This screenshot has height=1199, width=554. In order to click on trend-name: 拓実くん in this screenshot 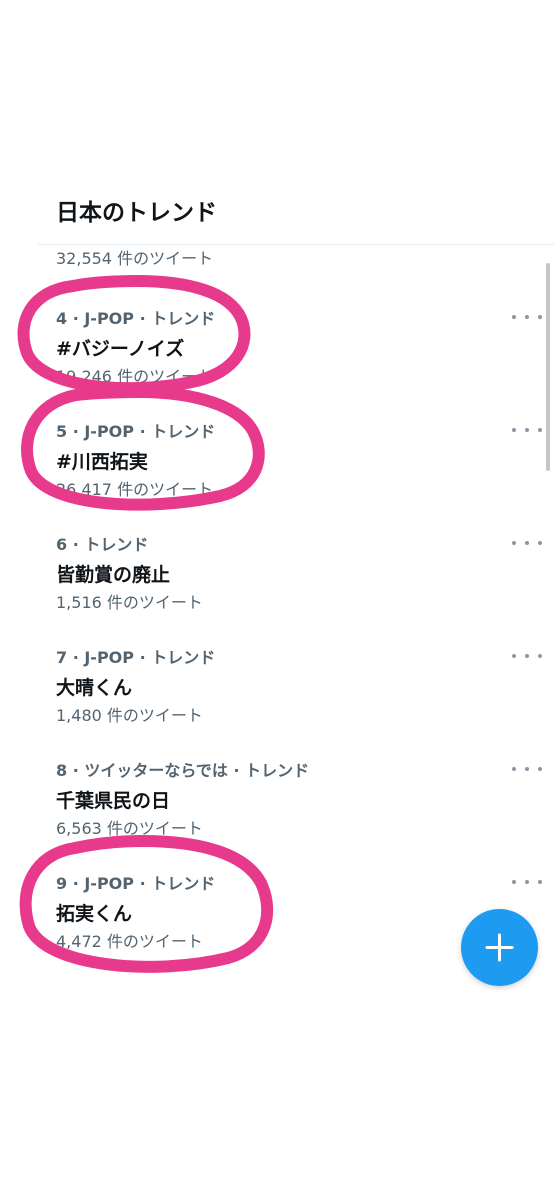, I will do `click(94, 914)`.